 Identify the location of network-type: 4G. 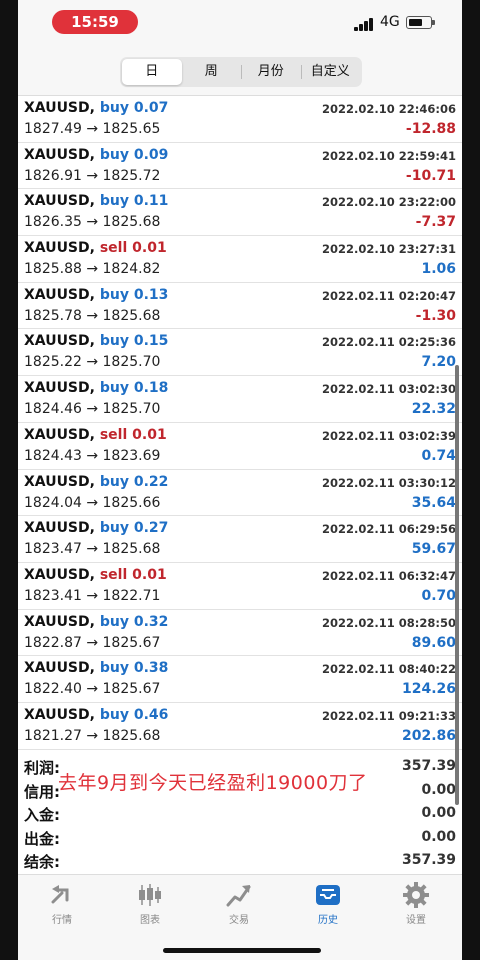
(390, 22).